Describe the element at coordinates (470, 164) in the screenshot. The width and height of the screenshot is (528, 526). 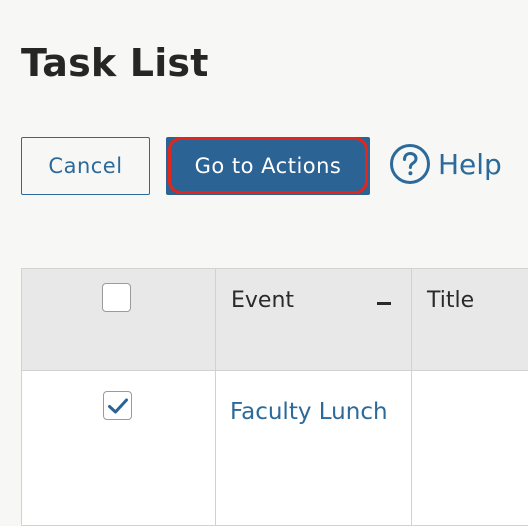
I see `help-label: Help` at that location.